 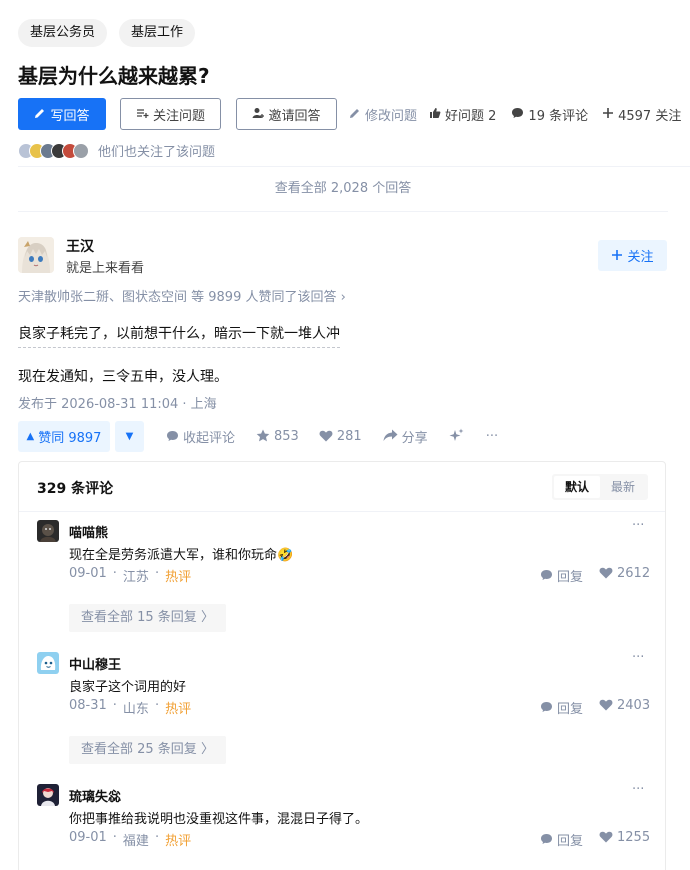 I want to click on topic-tag: 基层公务员, so click(x=63, y=33).